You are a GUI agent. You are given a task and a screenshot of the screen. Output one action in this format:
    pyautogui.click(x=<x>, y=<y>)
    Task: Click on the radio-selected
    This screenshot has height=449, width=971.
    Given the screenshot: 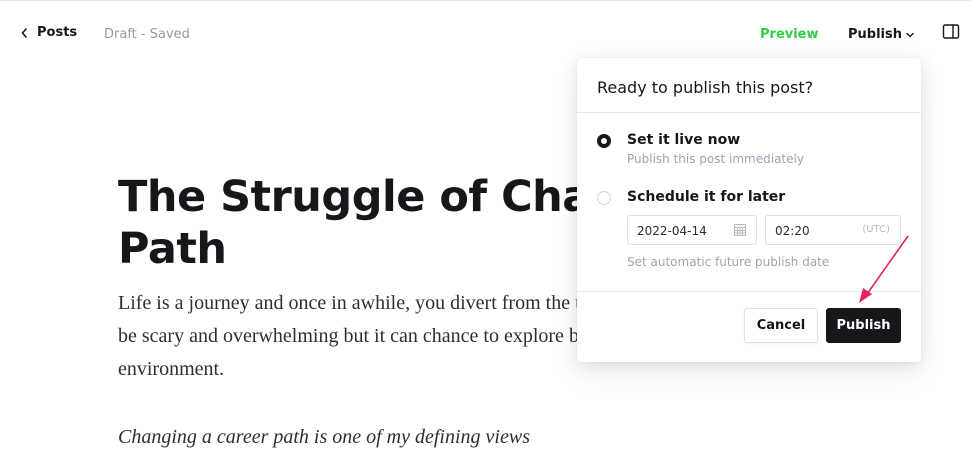 What is the action you would take?
    pyautogui.click(x=604, y=141)
    